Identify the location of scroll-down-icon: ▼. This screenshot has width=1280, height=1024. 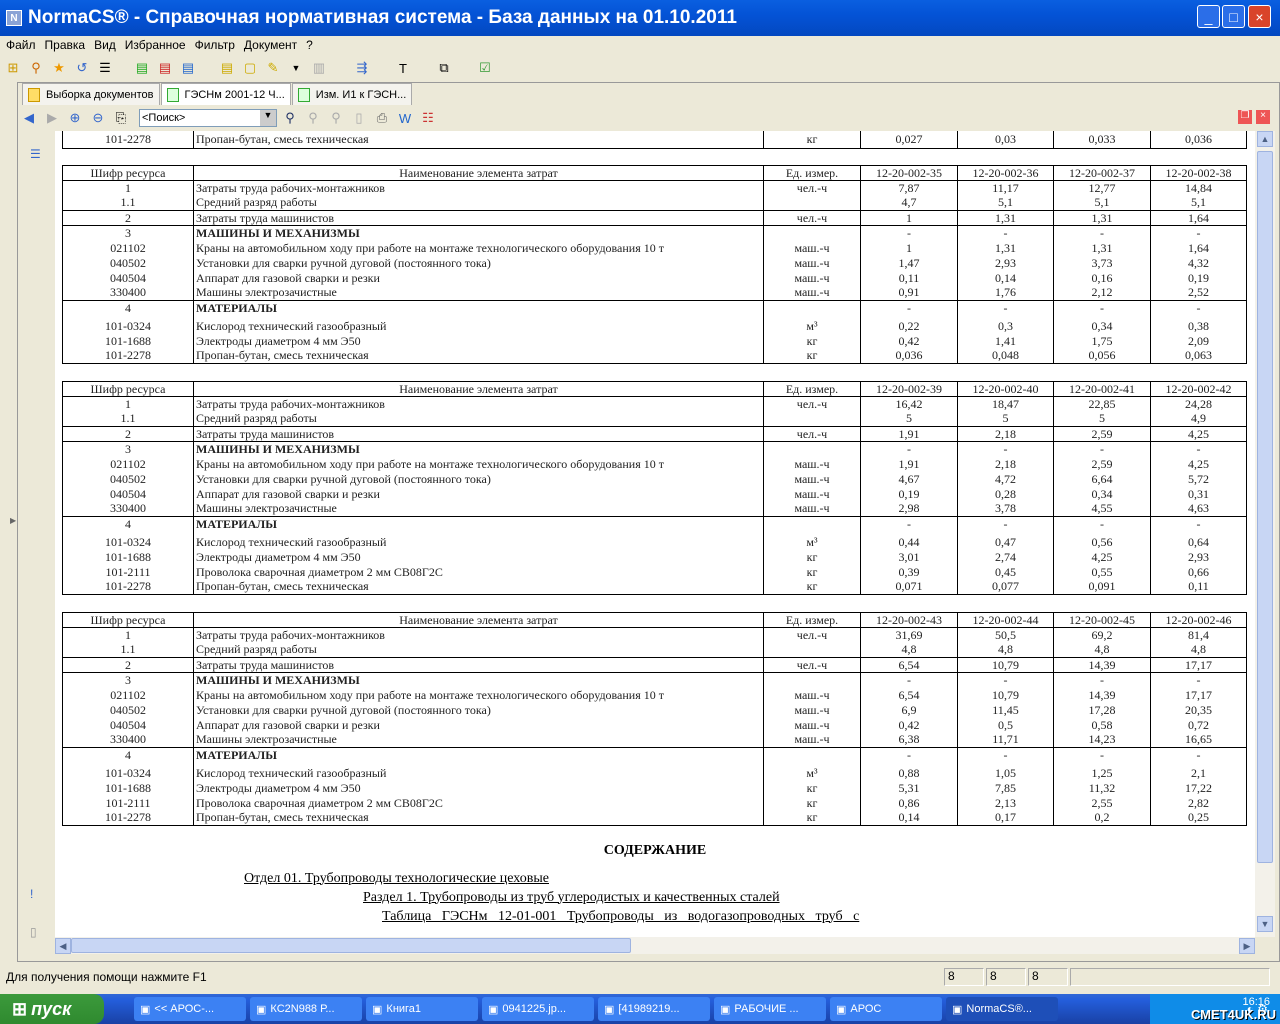
(1265, 924).